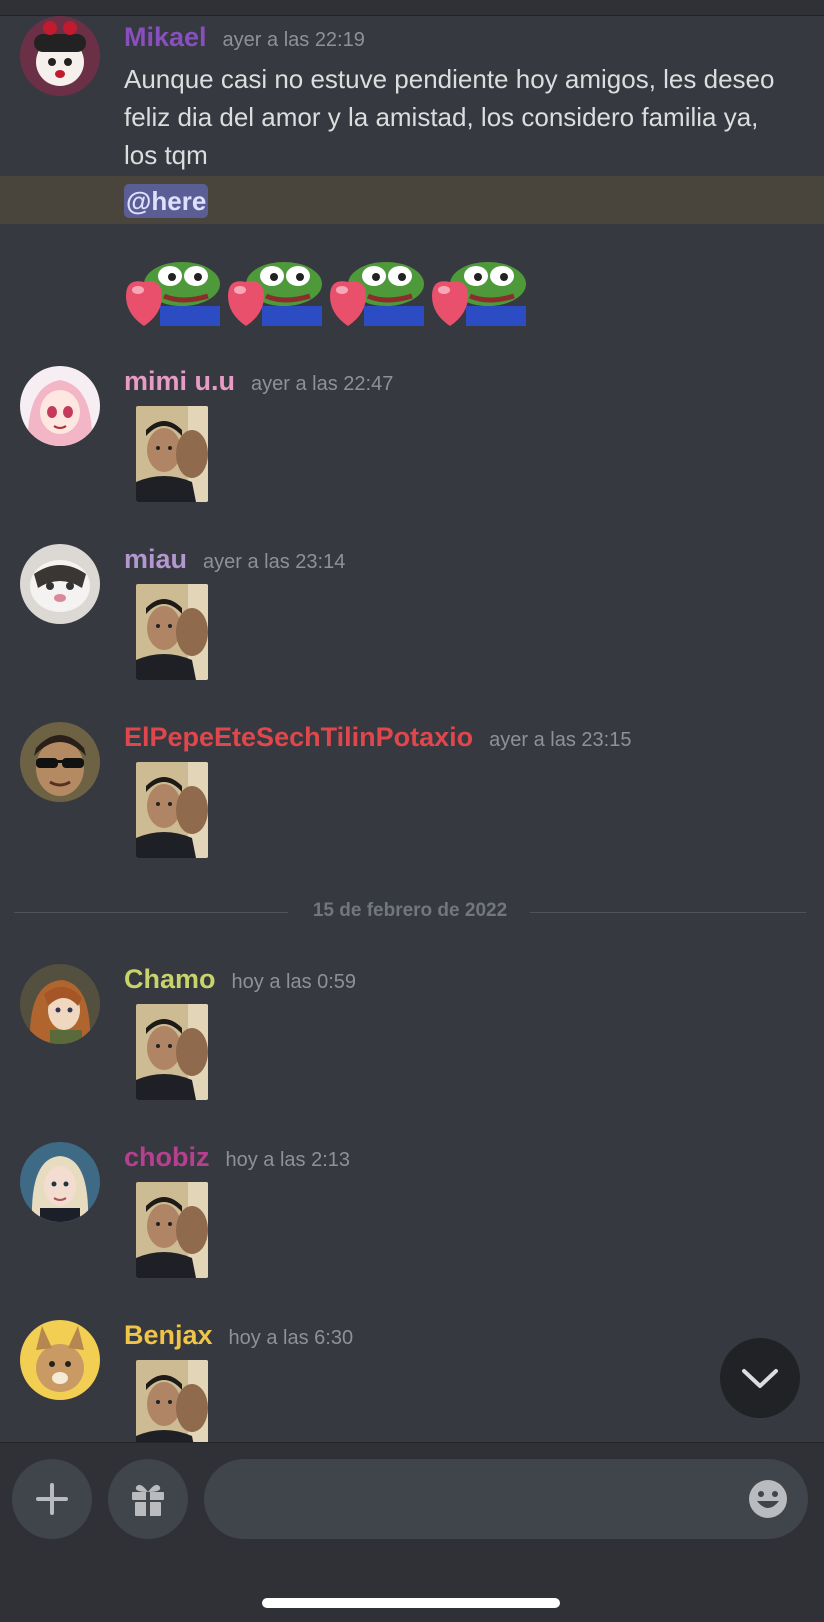  I want to click on author-name: Mikael, so click(165, 37).